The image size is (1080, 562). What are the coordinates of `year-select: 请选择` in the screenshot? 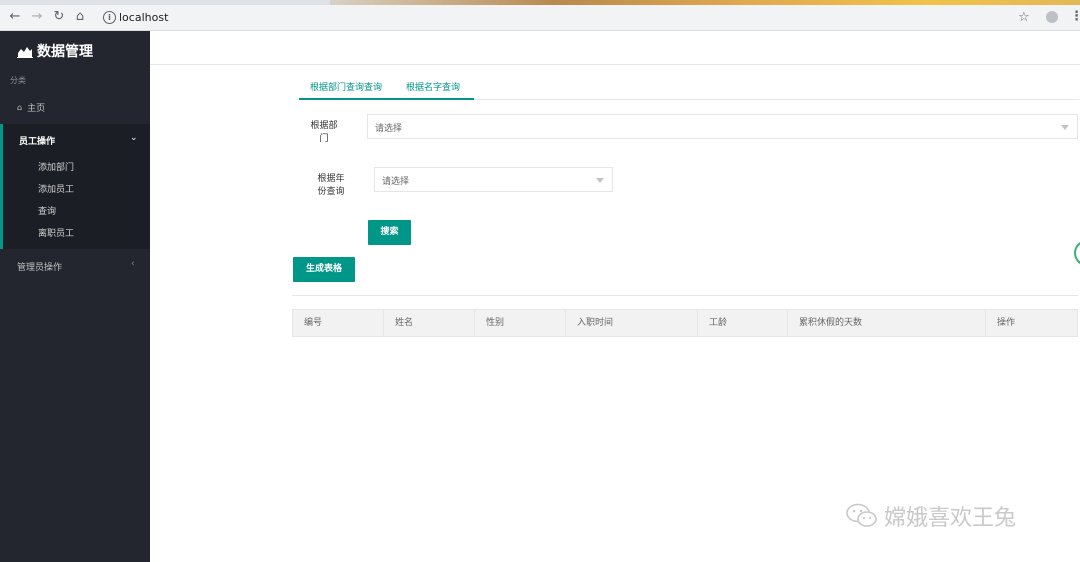 It's located at (493, 179).